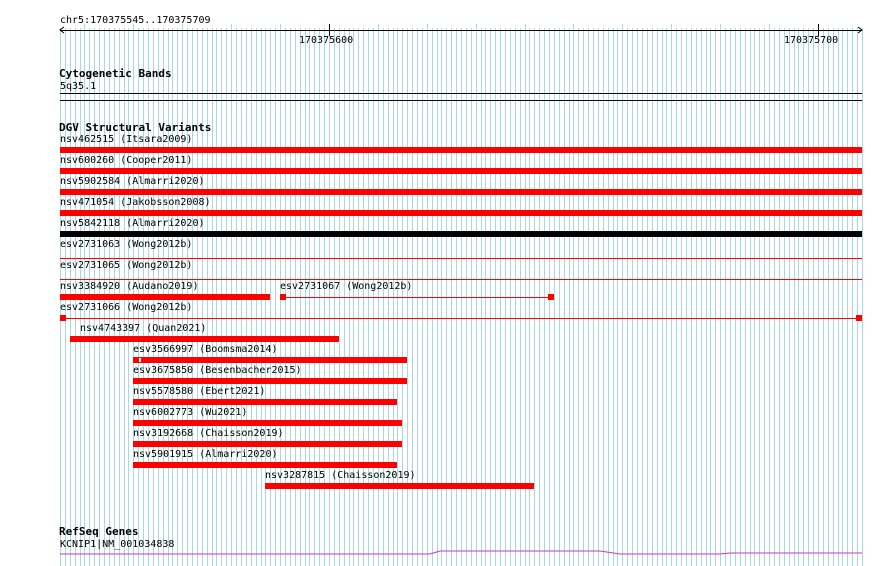 This screenshot has width=890, height=566. Describe the element at coordinates (98, 532) in the screenshot. I see `refseq-track-title: RefSeq Genes` at that location.